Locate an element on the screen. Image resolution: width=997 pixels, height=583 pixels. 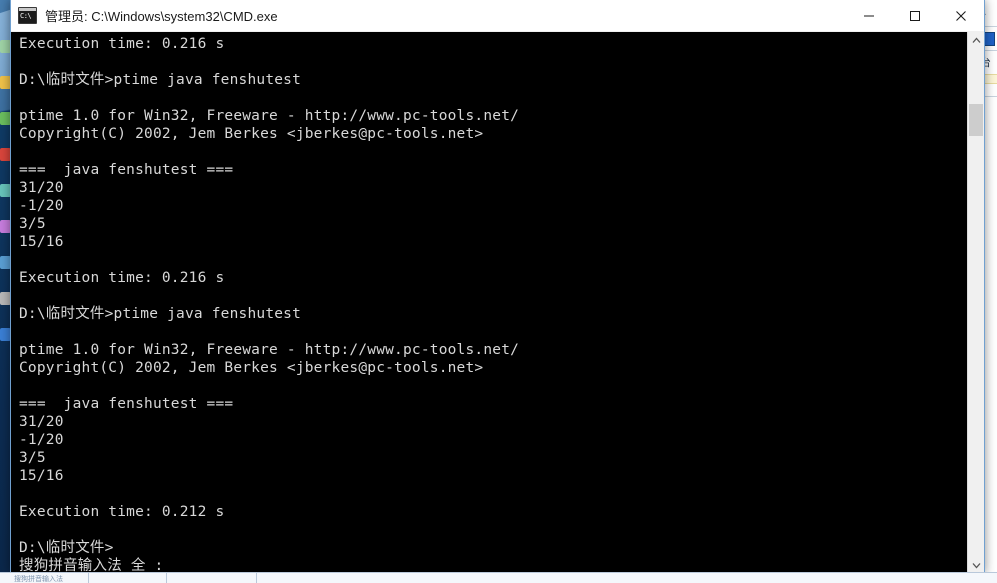
minimize-button is located at coordinates (869, 15).